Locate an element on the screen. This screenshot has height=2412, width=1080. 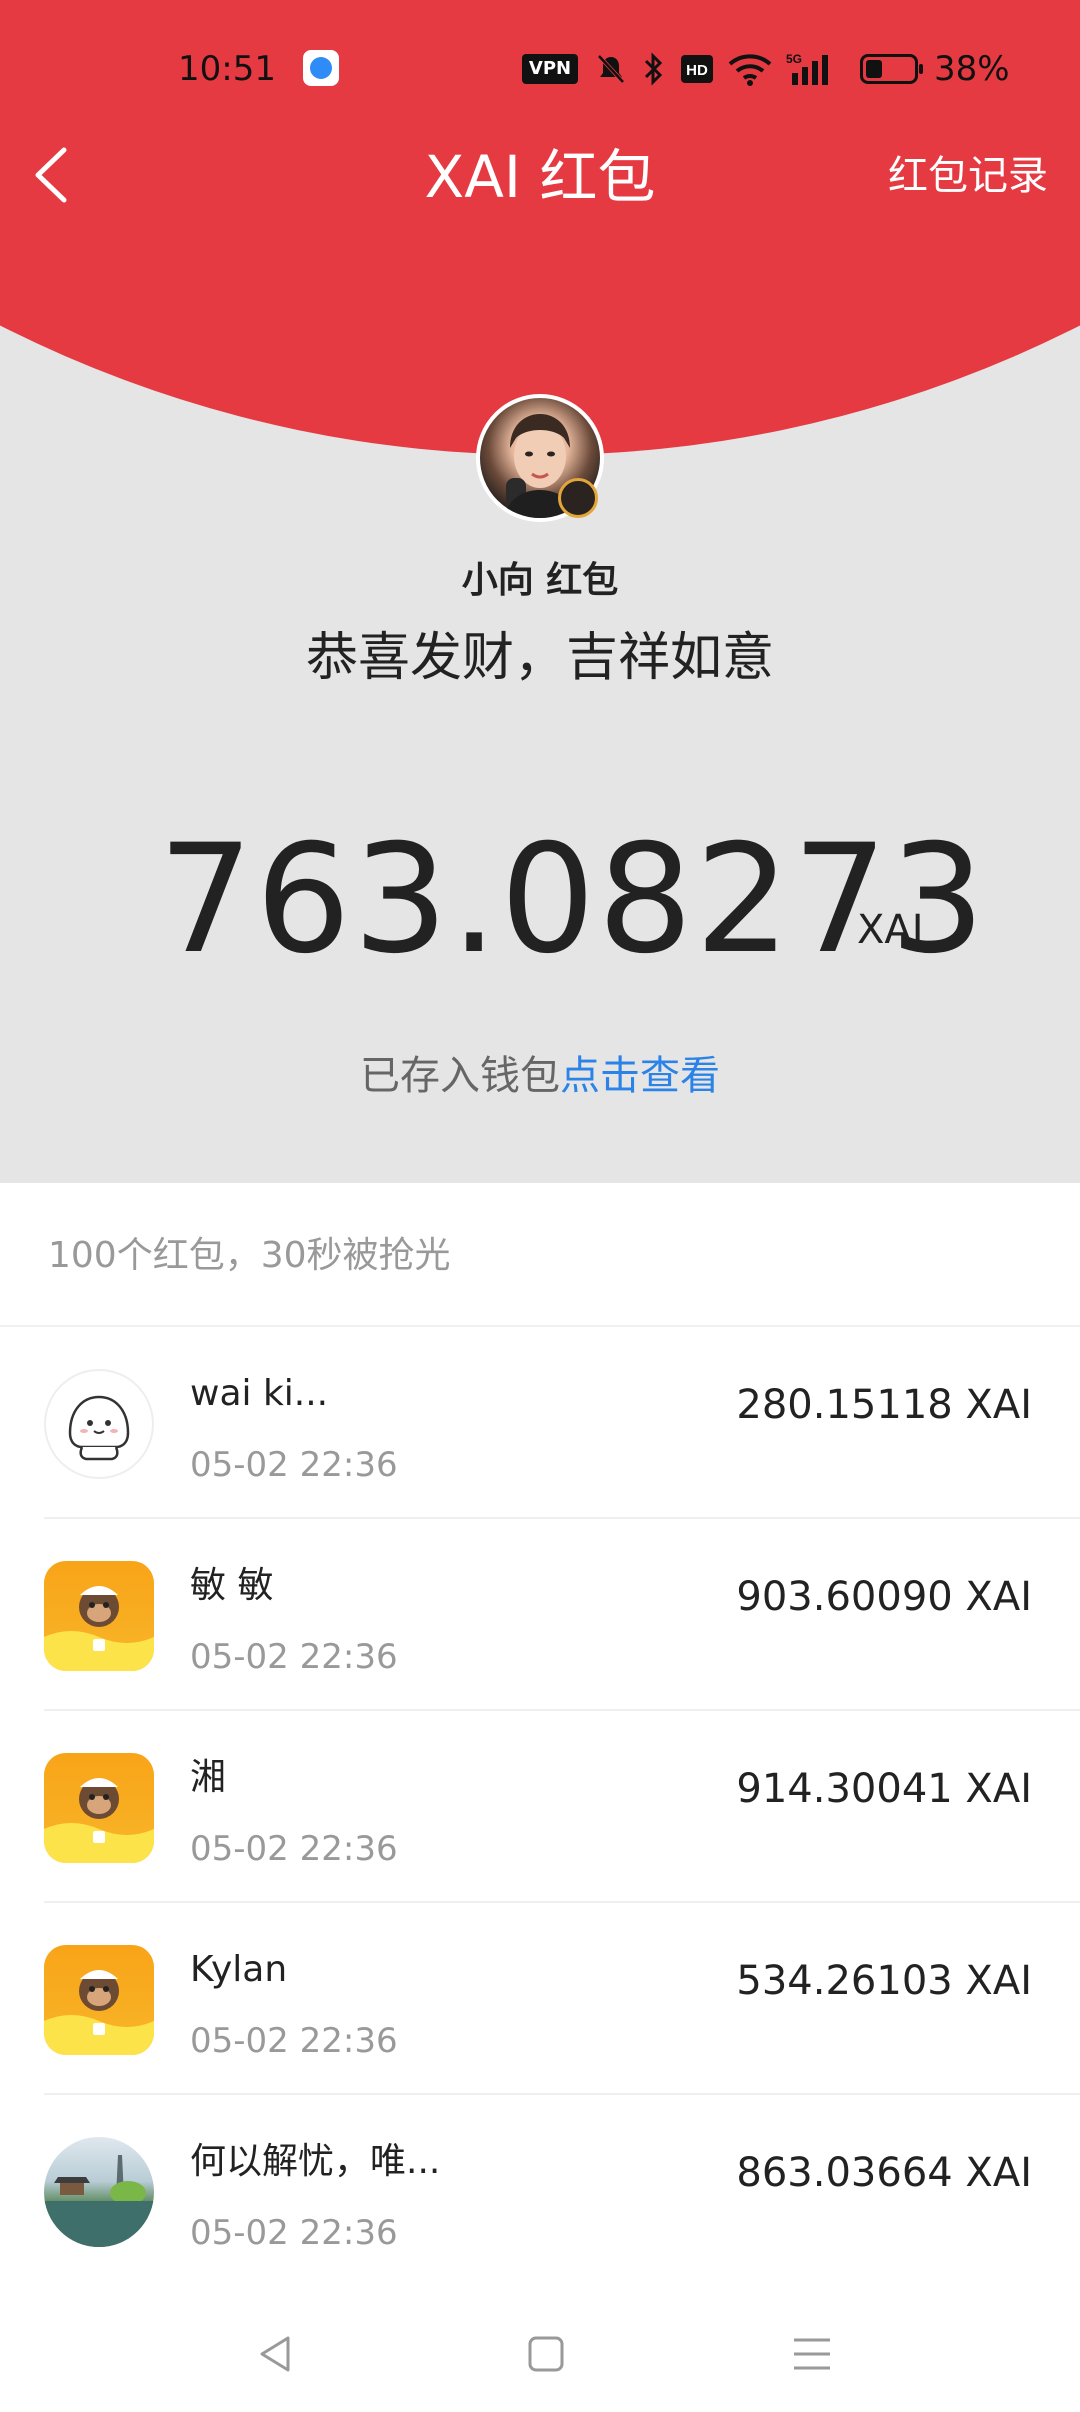
app-icon is located at coordinates (321, 68).